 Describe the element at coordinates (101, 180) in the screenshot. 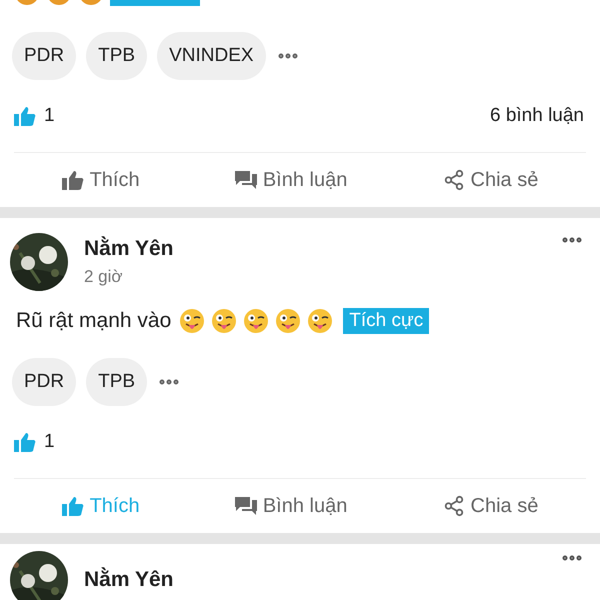

I see `like-button: Thích` at that location.